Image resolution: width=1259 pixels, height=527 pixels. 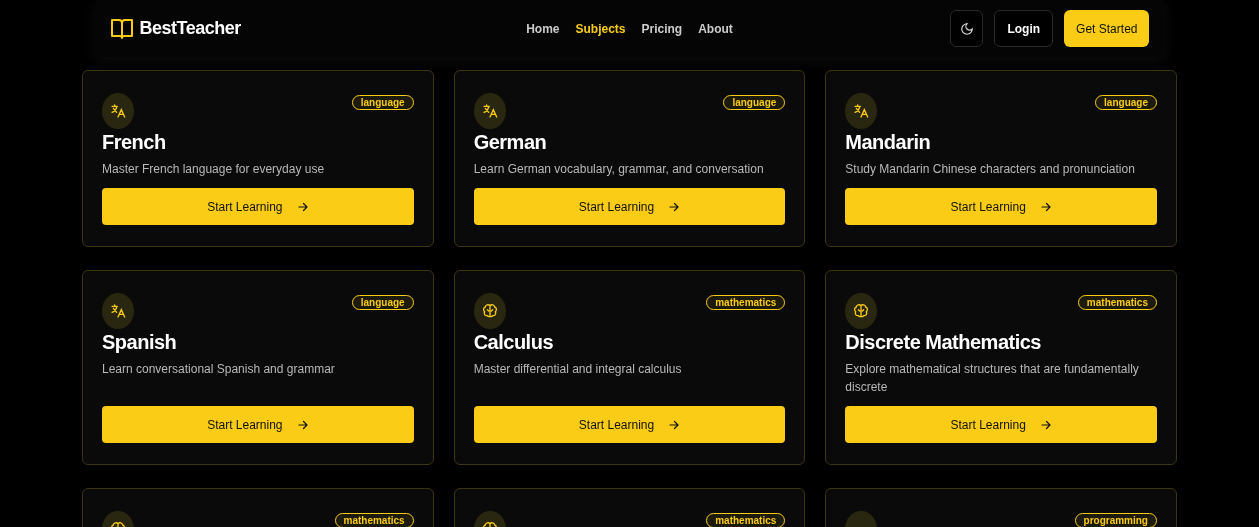 I want to click on subject-description: Master differential and integral calculus, so click(x=578, y=369).